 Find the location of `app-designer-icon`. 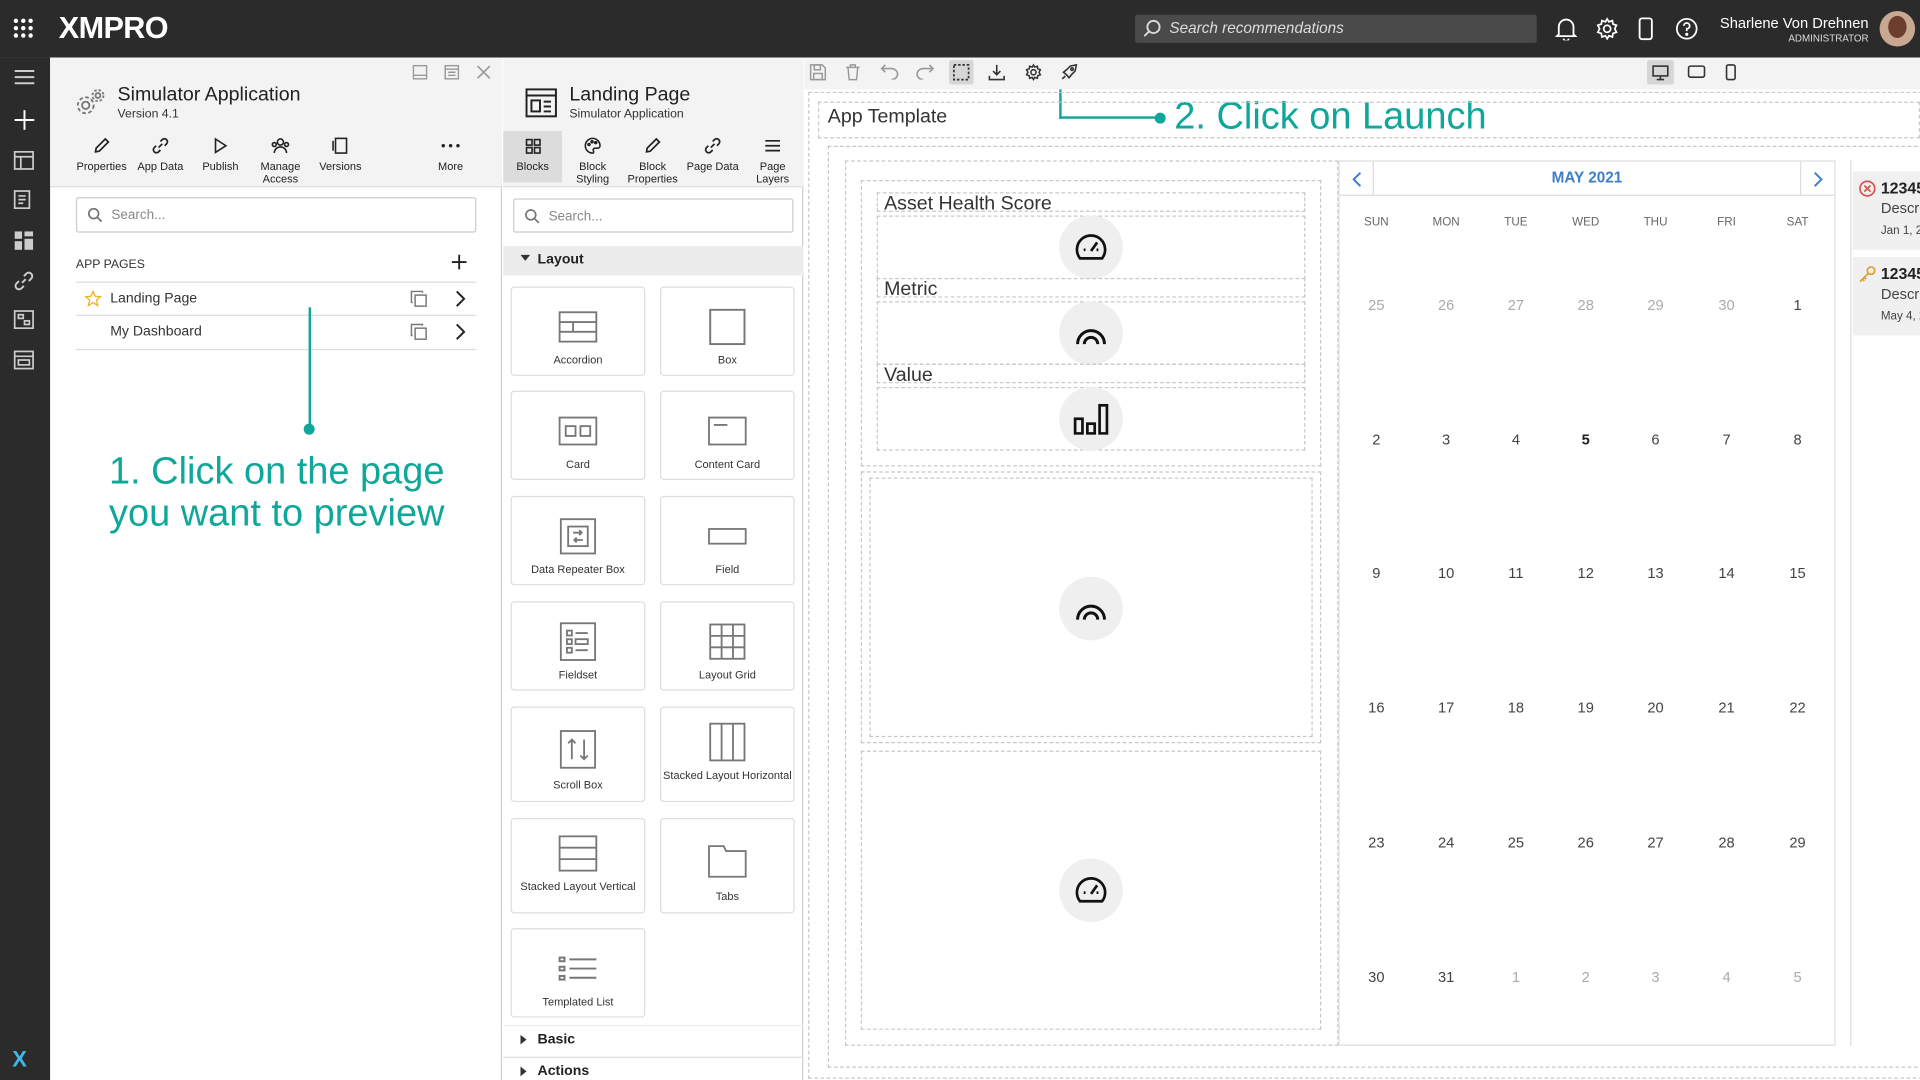

app-designer-icon is located at coordinates (23, 160).